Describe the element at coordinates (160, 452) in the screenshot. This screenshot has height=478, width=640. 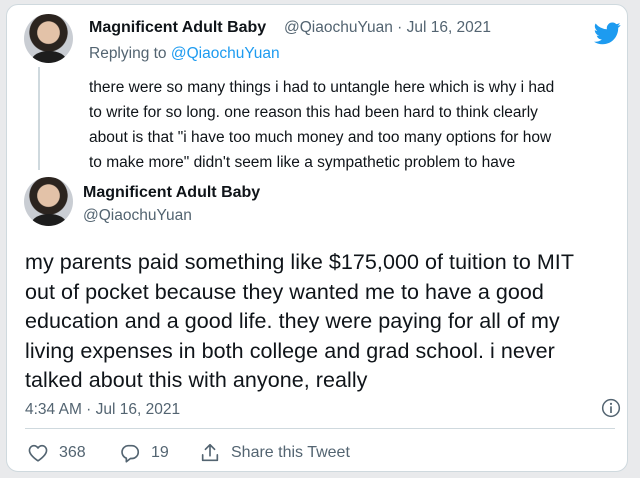
I see `reply-count: 19` at that location.